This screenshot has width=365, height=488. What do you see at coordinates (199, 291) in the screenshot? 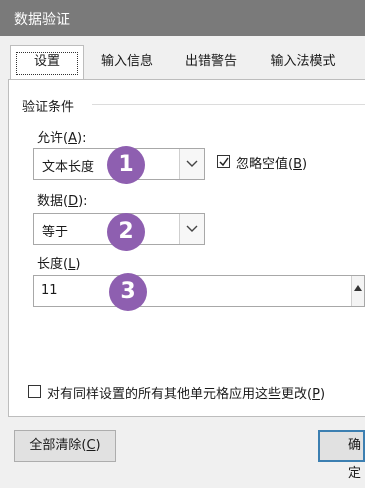
I see `length-input: 11` at bounding box center [199, 291].